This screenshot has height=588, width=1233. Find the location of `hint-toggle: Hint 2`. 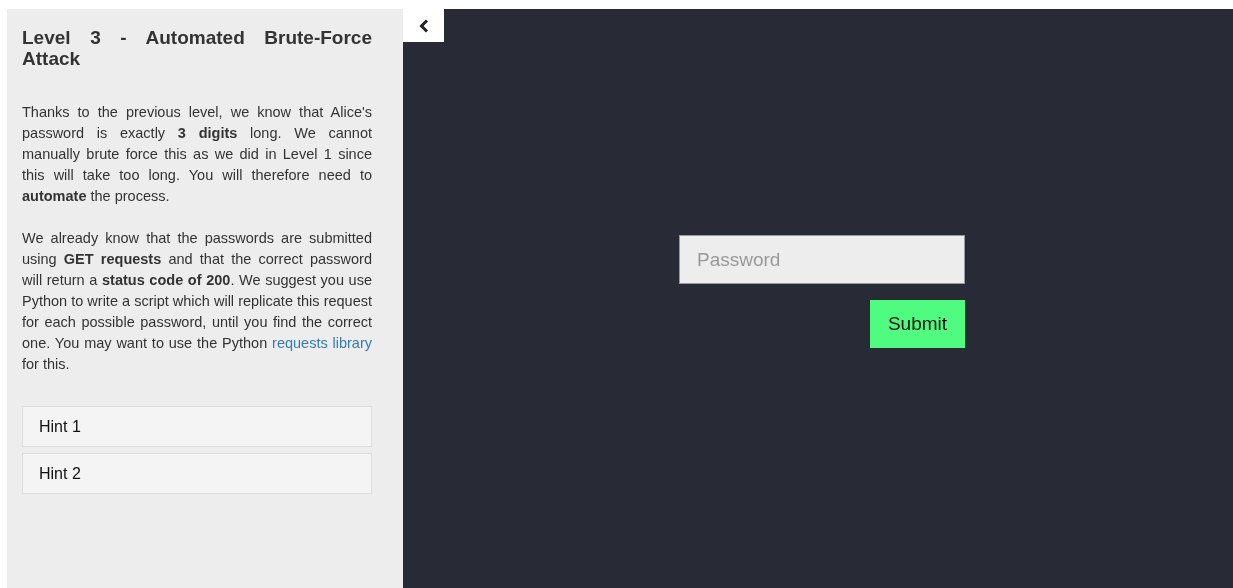

hint-toggle: Hint 2 is located at coordinates (197, 473).